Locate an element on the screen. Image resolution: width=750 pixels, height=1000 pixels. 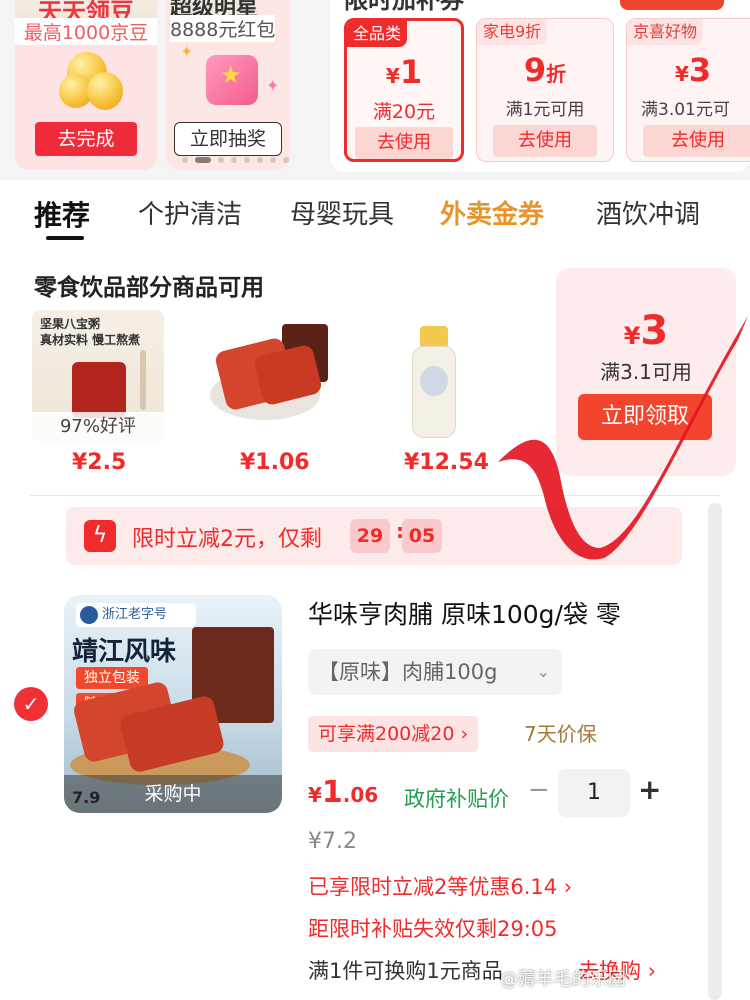
gift-box-icon: ★ is located at coordinates (232, 80).